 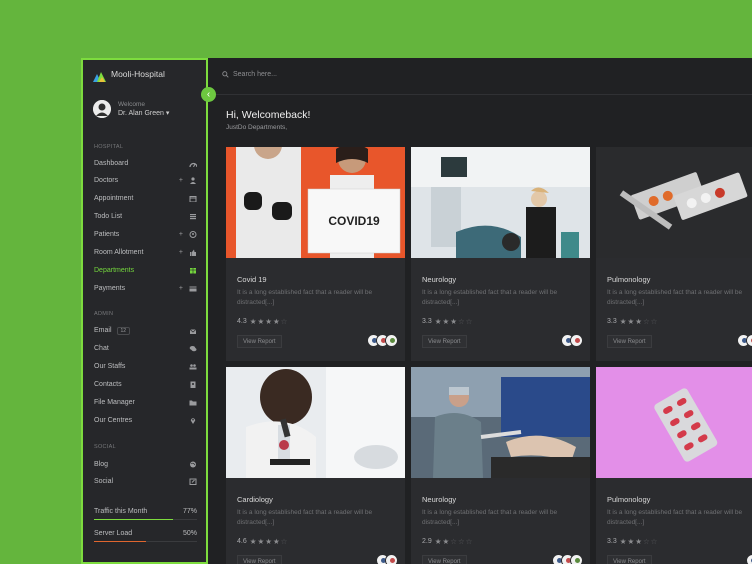 I want to click on sidebar-item-social: Social, so click(x=145, y=482).